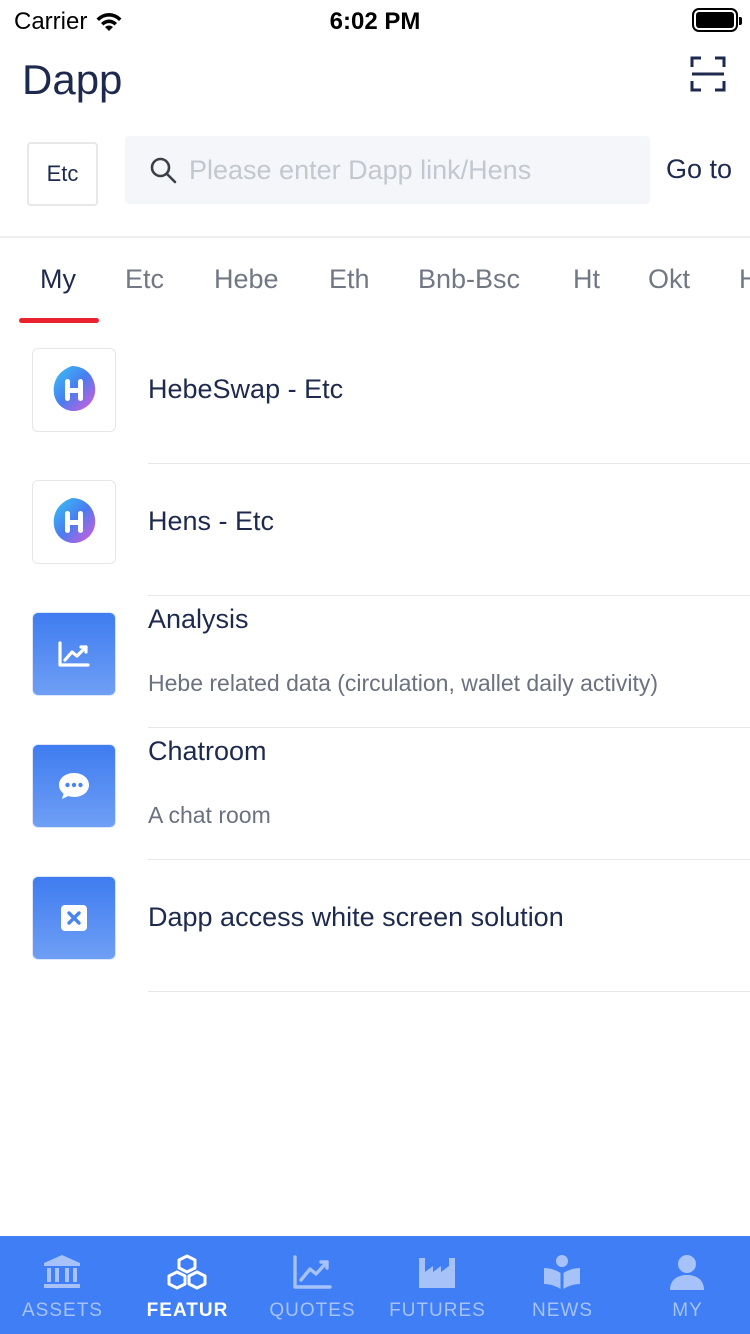 Image resolution: width=750 pixels, height=1334 pixels. Describe the element at coordinates (198, 619) in the screenshot. I see `dapp-title: Analysis` at that location.